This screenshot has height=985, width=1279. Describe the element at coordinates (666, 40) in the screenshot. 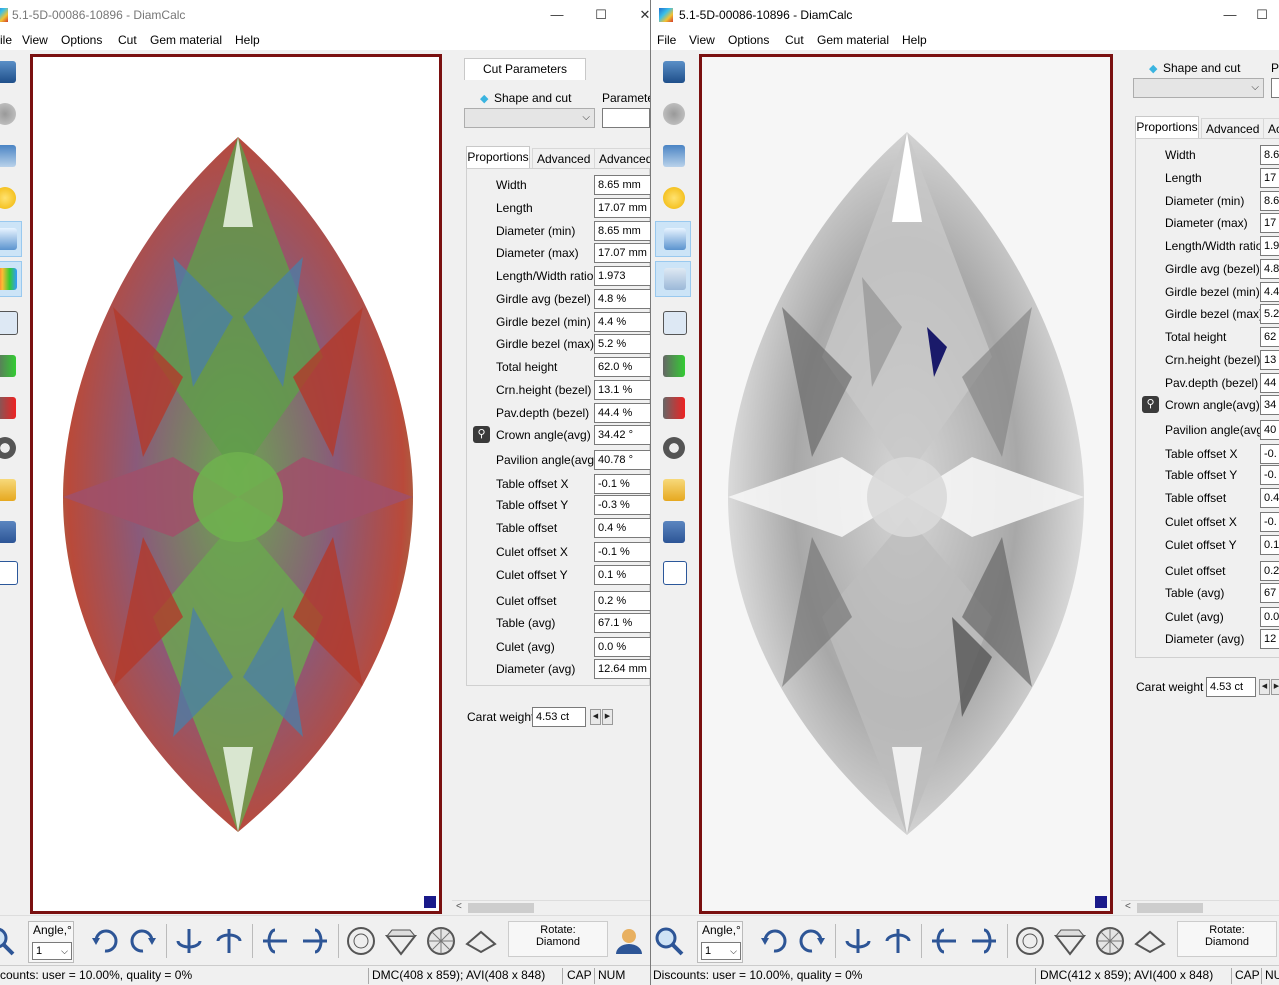

I see `menu-file: File` at that location.